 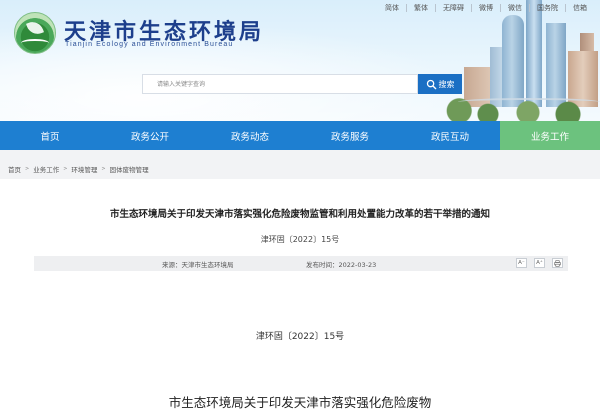 I want to click on nav-item-gov-services: 政务服务, so click(x=350, y=135).